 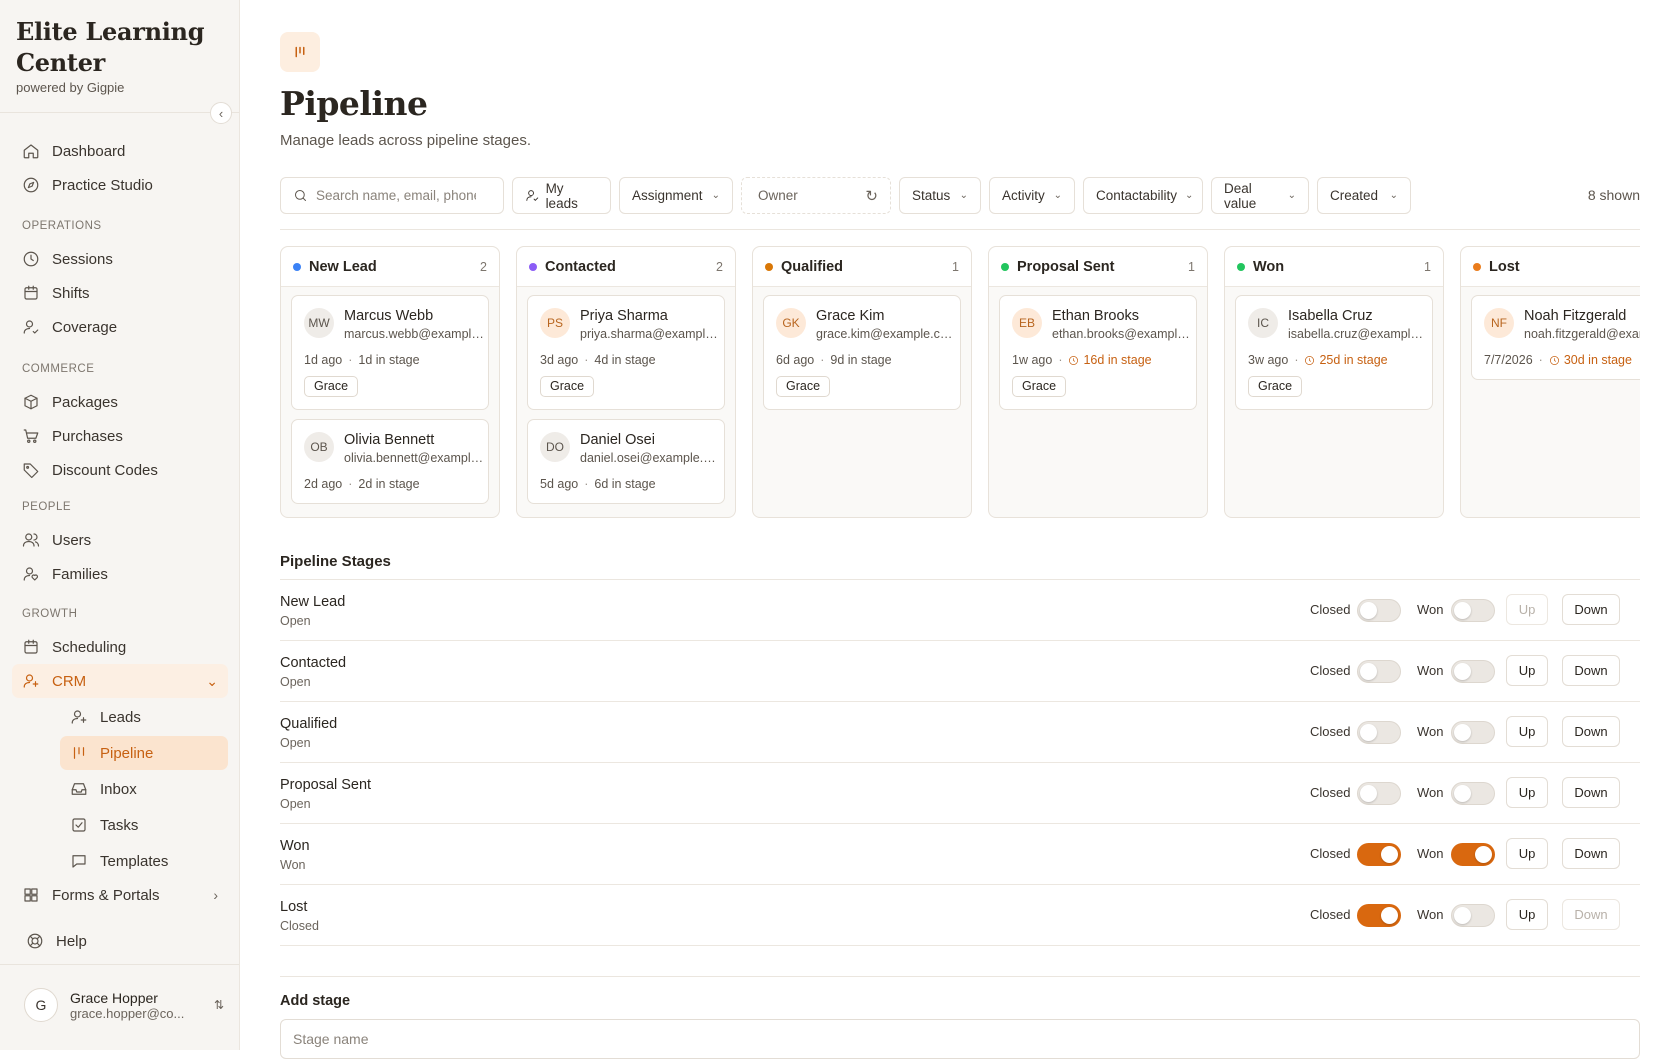 I want to click on nav-coverage: Coverage, so click(x=120, y=327).